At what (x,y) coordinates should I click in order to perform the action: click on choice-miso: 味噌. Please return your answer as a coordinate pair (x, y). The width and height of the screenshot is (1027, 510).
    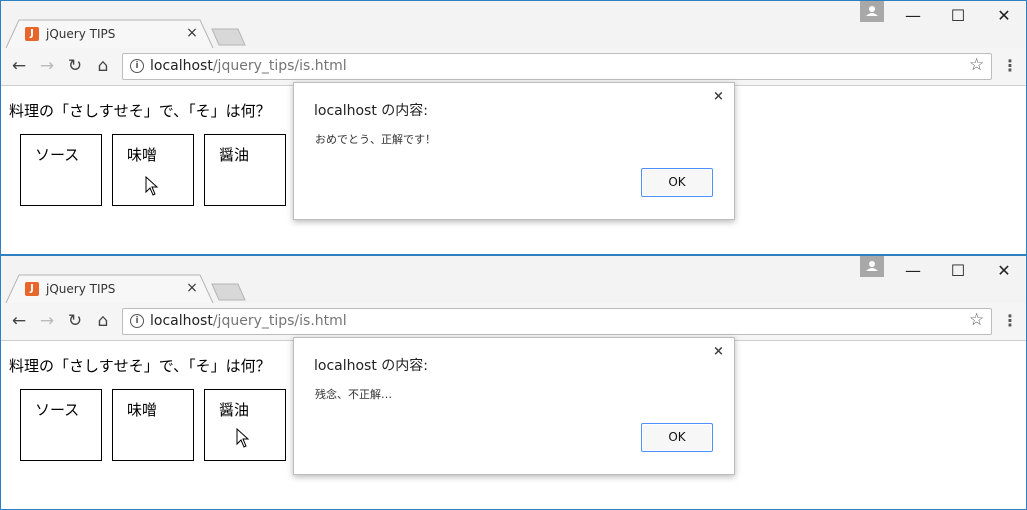
    Looking at the image, I should click on (153, 425).